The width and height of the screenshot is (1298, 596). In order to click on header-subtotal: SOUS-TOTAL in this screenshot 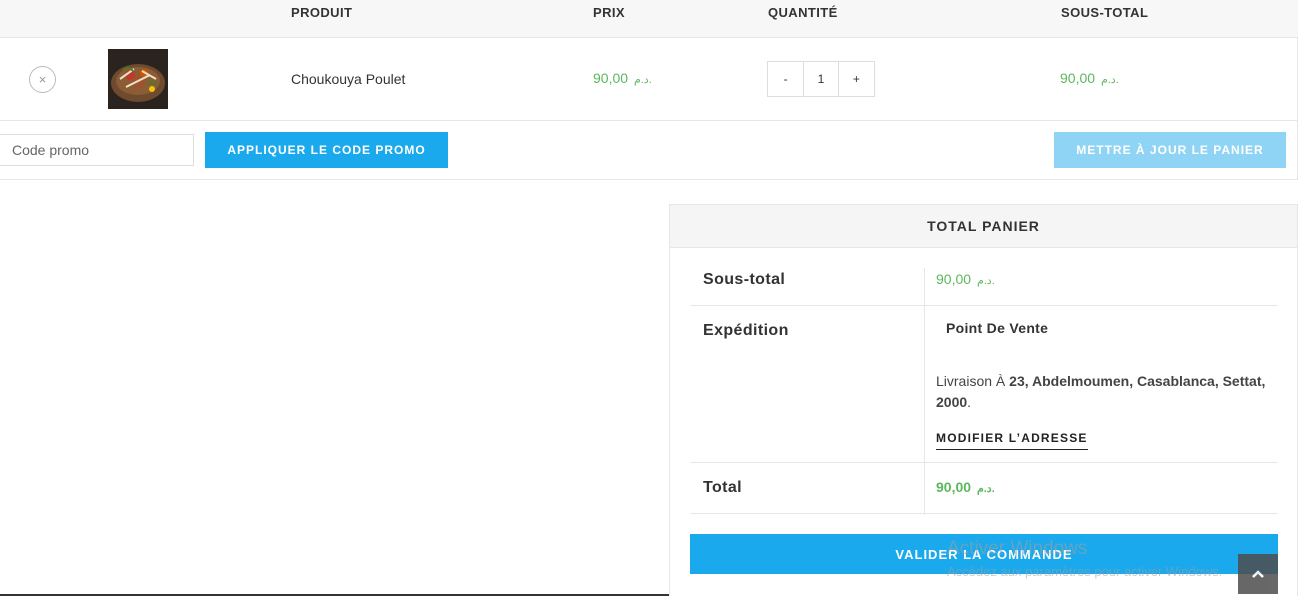, I will do `click(1105, 12)`.